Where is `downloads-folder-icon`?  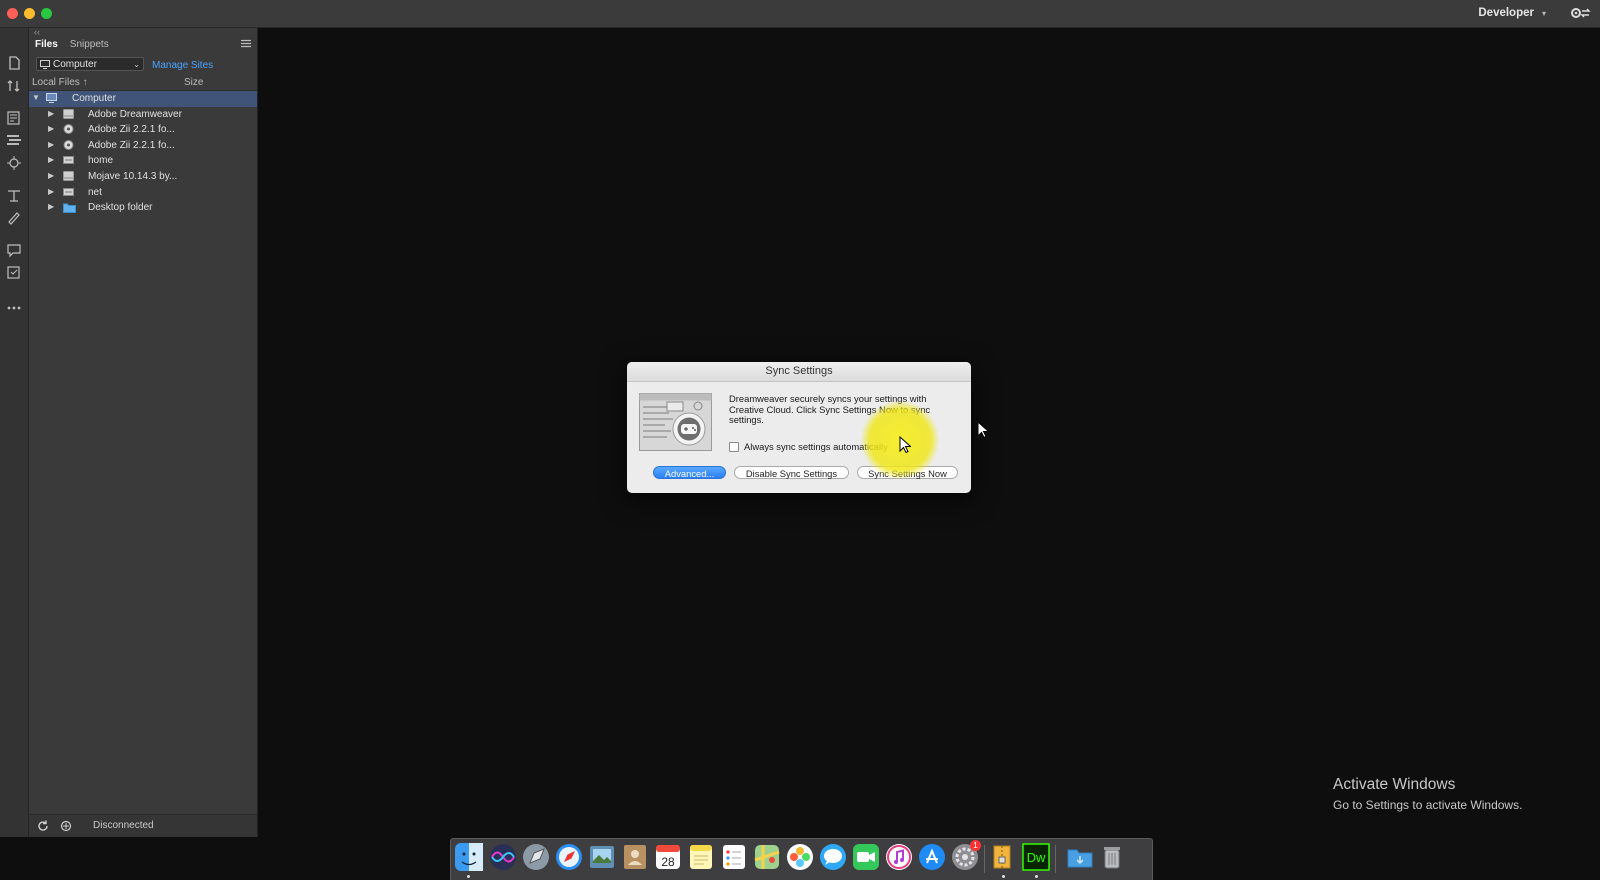
downloads-folder-icon is located at coordinates (1080, 857).